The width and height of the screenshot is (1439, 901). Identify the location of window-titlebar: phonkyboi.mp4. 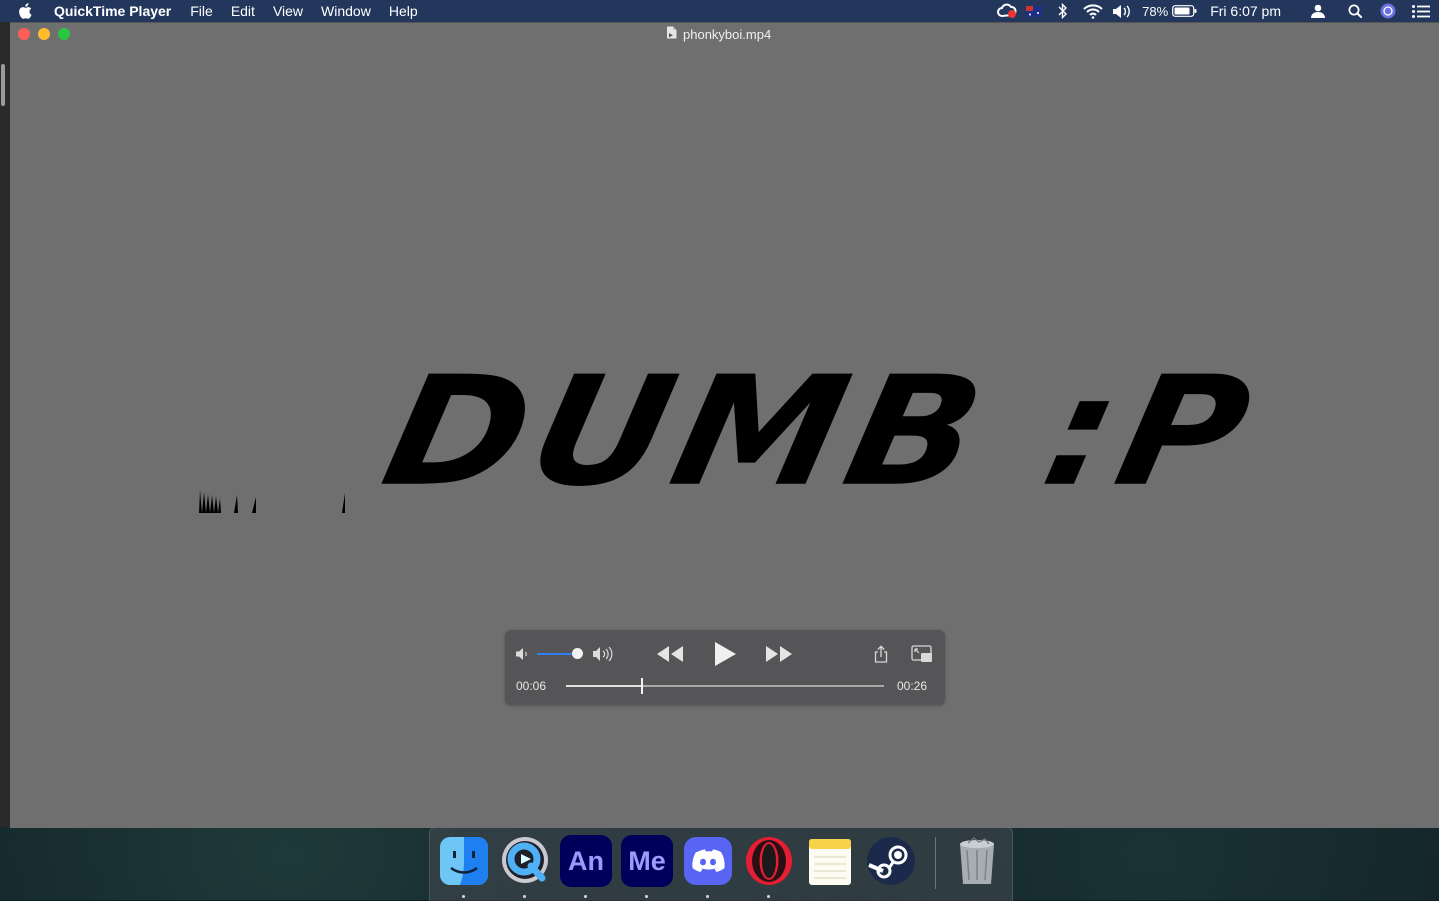
(724, 34).